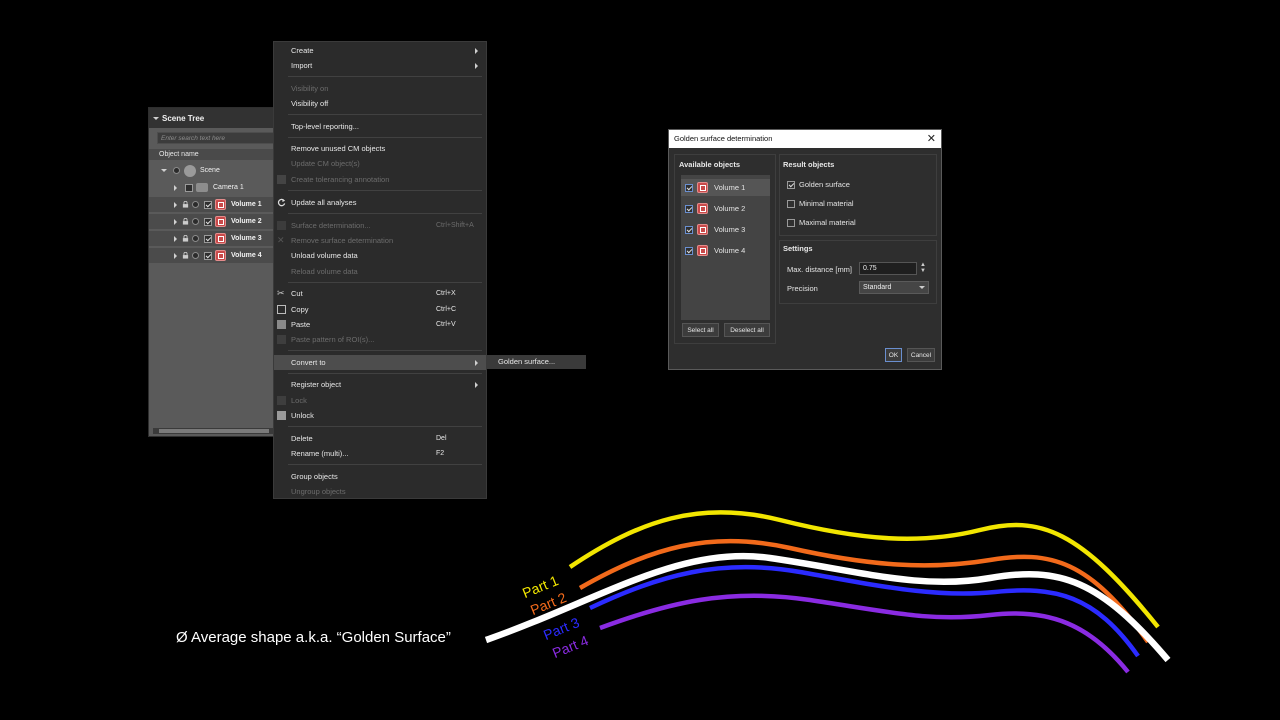 The image size is (1280, 720). Describe the element at coordinates (864, 633) in the screenshot. I see `part-4-curve` at that location.